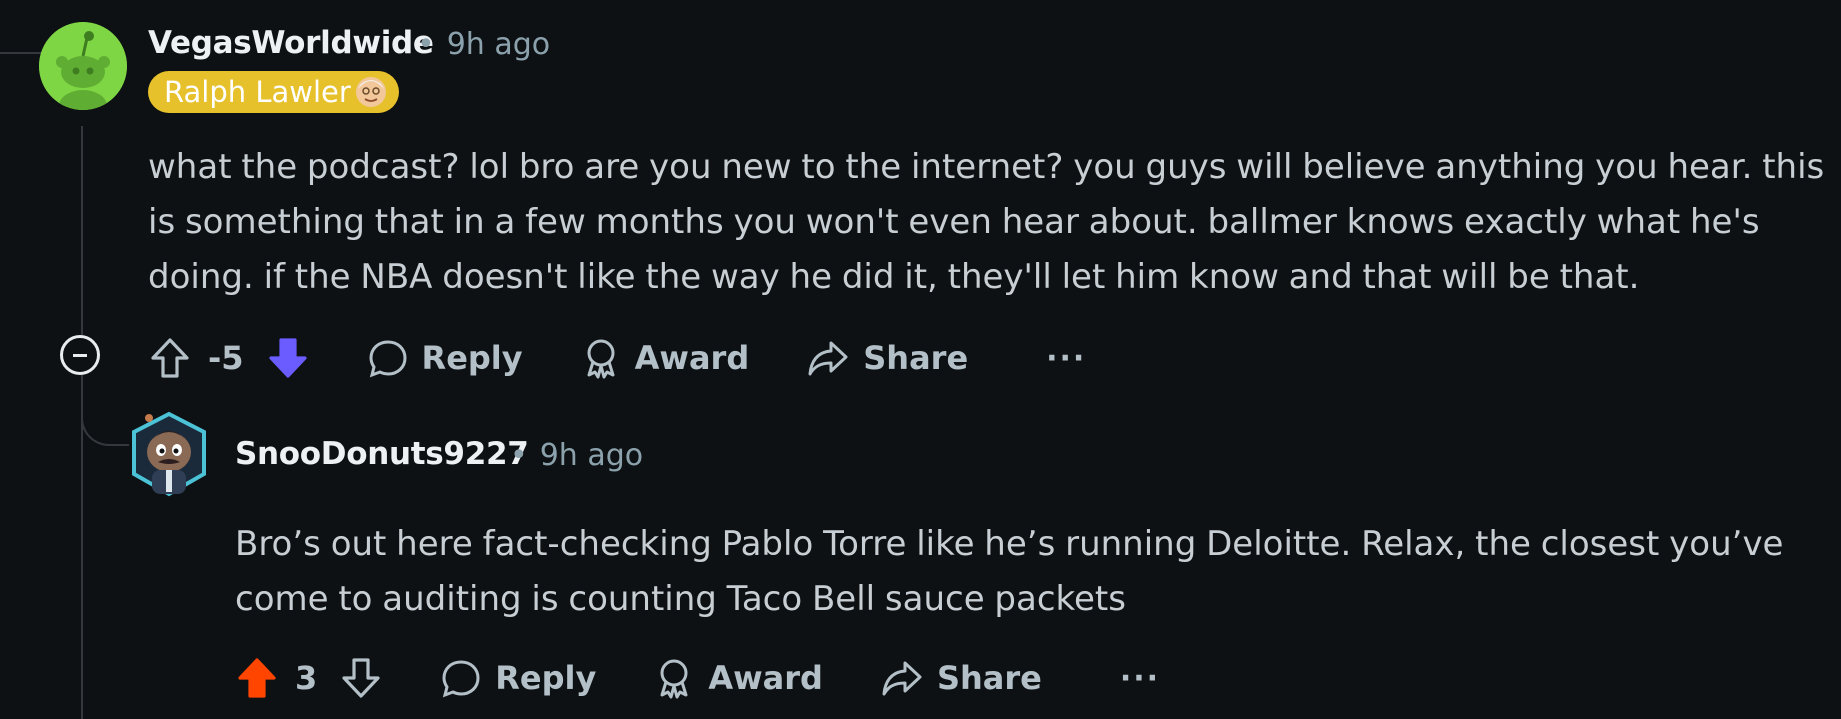  Describe the element at coordinates (105, 417) in the screenshot. I see `reply-connector` at that location.